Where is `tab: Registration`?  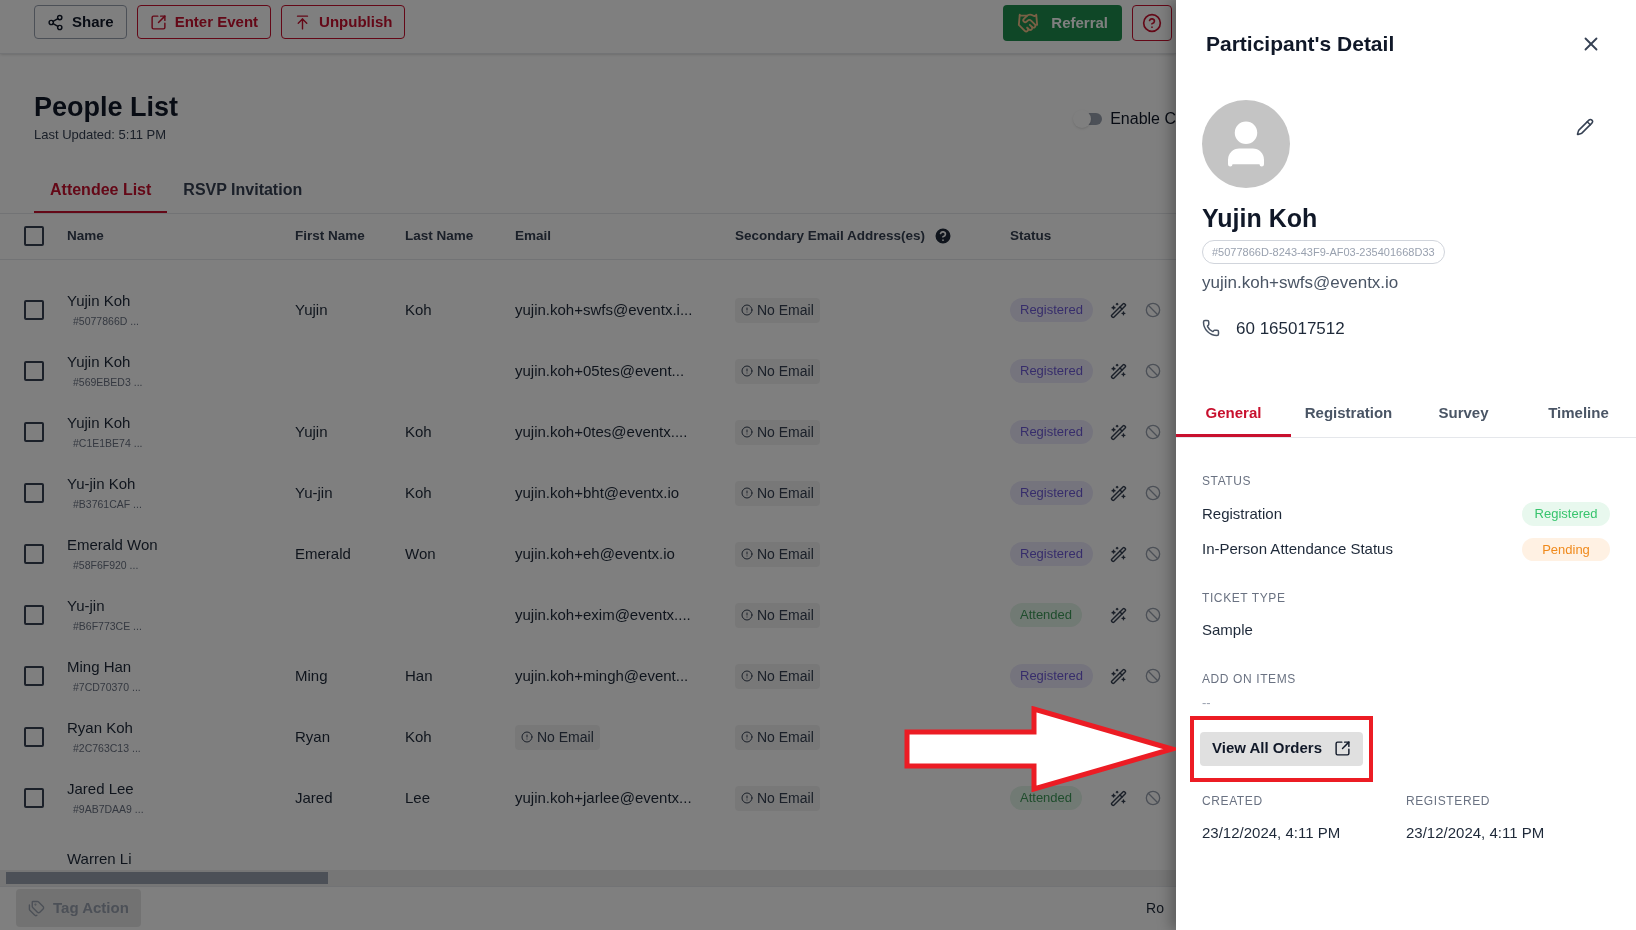
tab: Registration is located at coordinates (1348, 415).